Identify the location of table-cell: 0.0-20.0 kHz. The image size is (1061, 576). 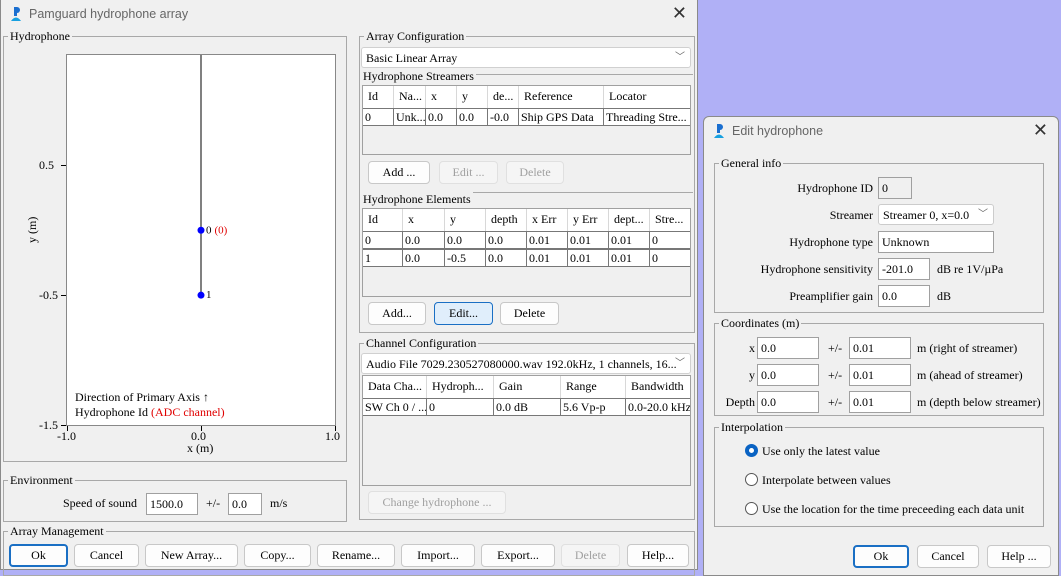
(658, 407).